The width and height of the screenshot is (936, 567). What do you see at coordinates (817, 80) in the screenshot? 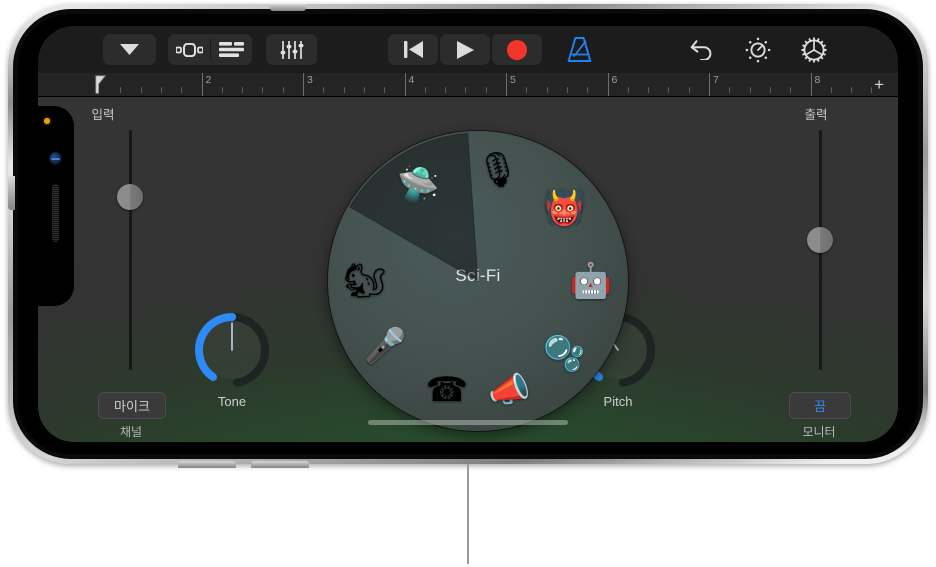
I see `ruler-bar-number: 8` at bounding box center [817, 80].